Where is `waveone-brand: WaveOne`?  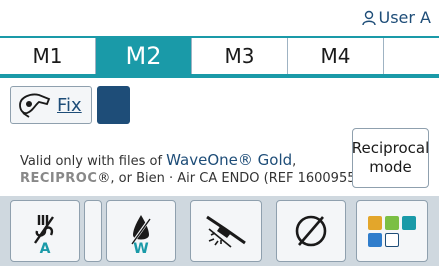
waveone-brand: WaveOne is located at coordinates (202, 160).